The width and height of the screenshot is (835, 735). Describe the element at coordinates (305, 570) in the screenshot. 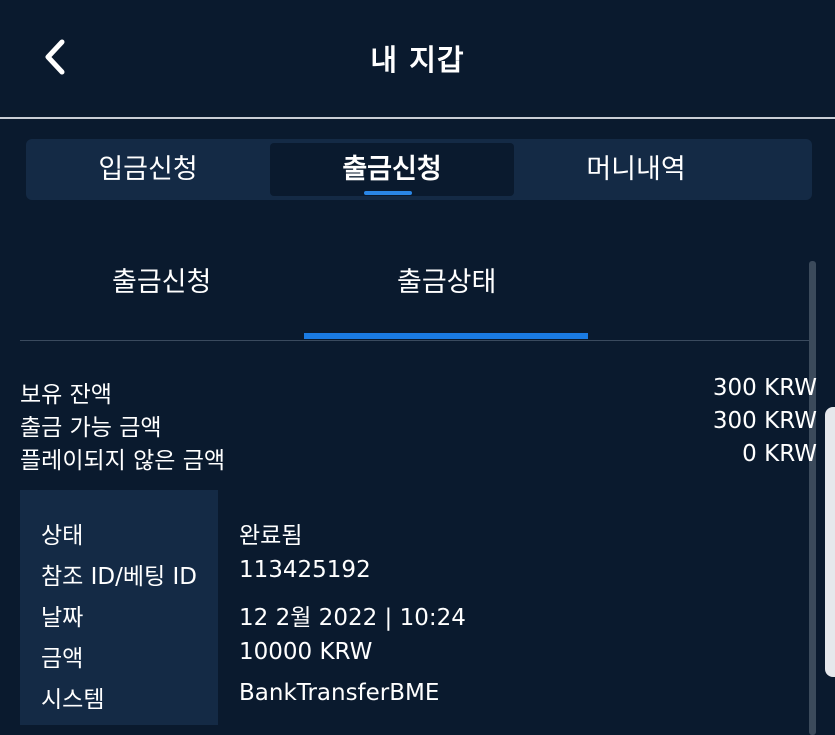

I see `status-row-value: 113425192` at that location.